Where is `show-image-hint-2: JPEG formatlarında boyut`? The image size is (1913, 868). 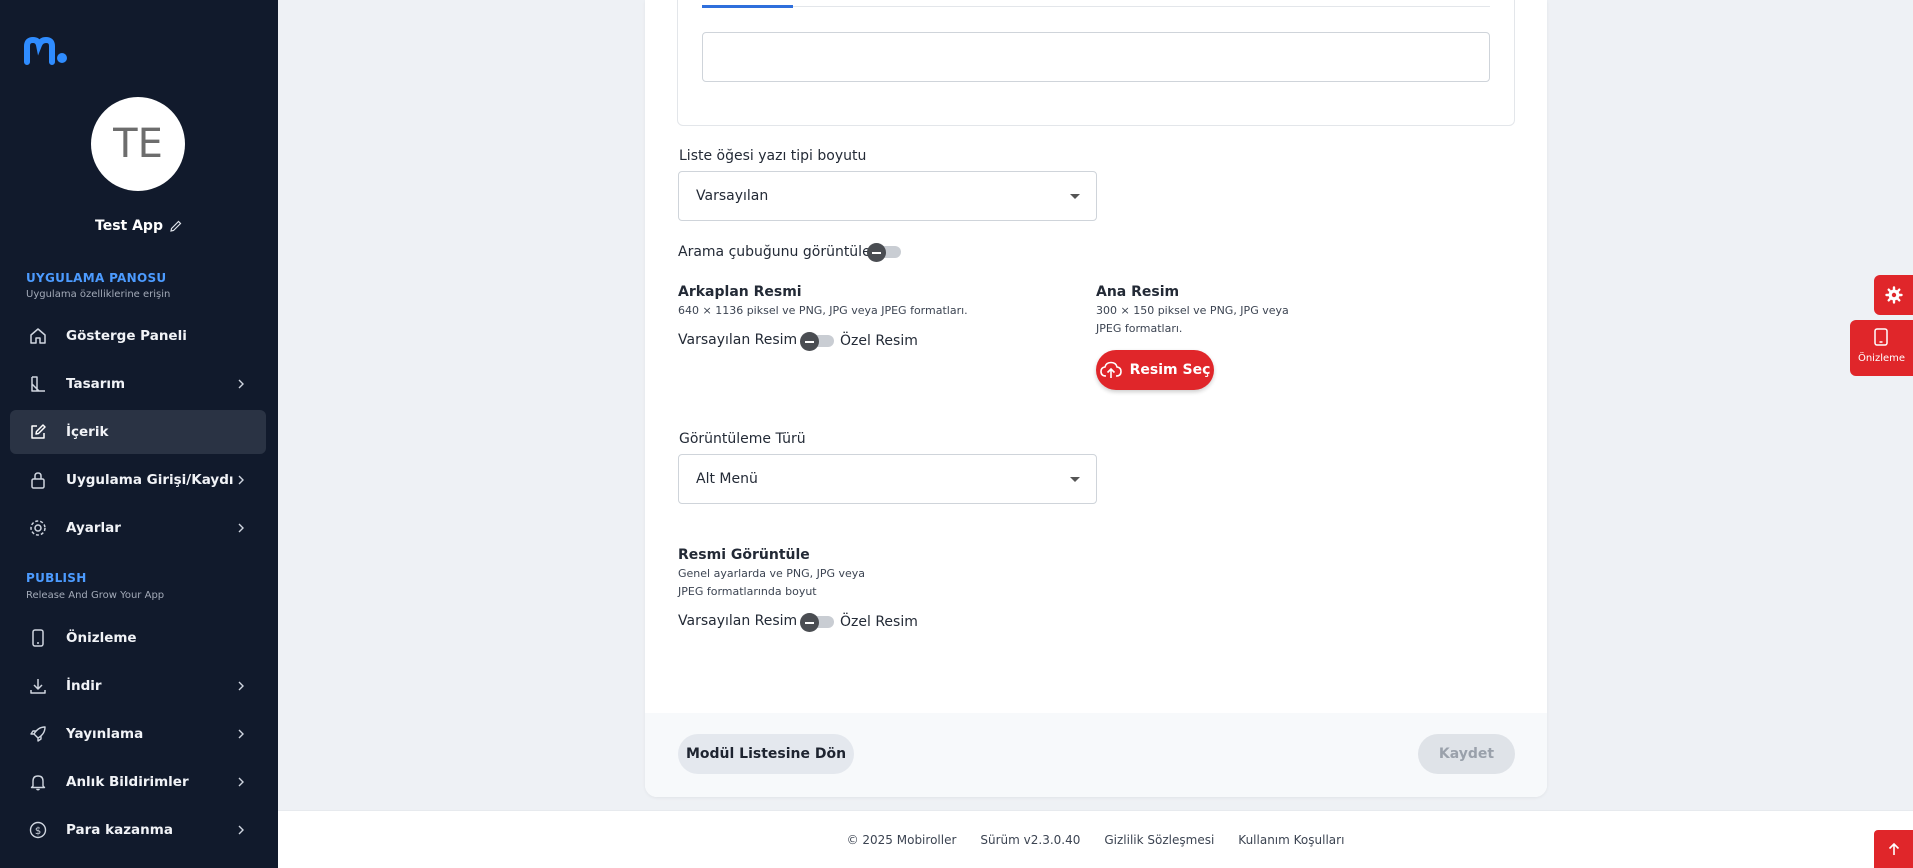
show-image-hint-2: JPEG formatlarında boyut is located at coordinates (747, 591).